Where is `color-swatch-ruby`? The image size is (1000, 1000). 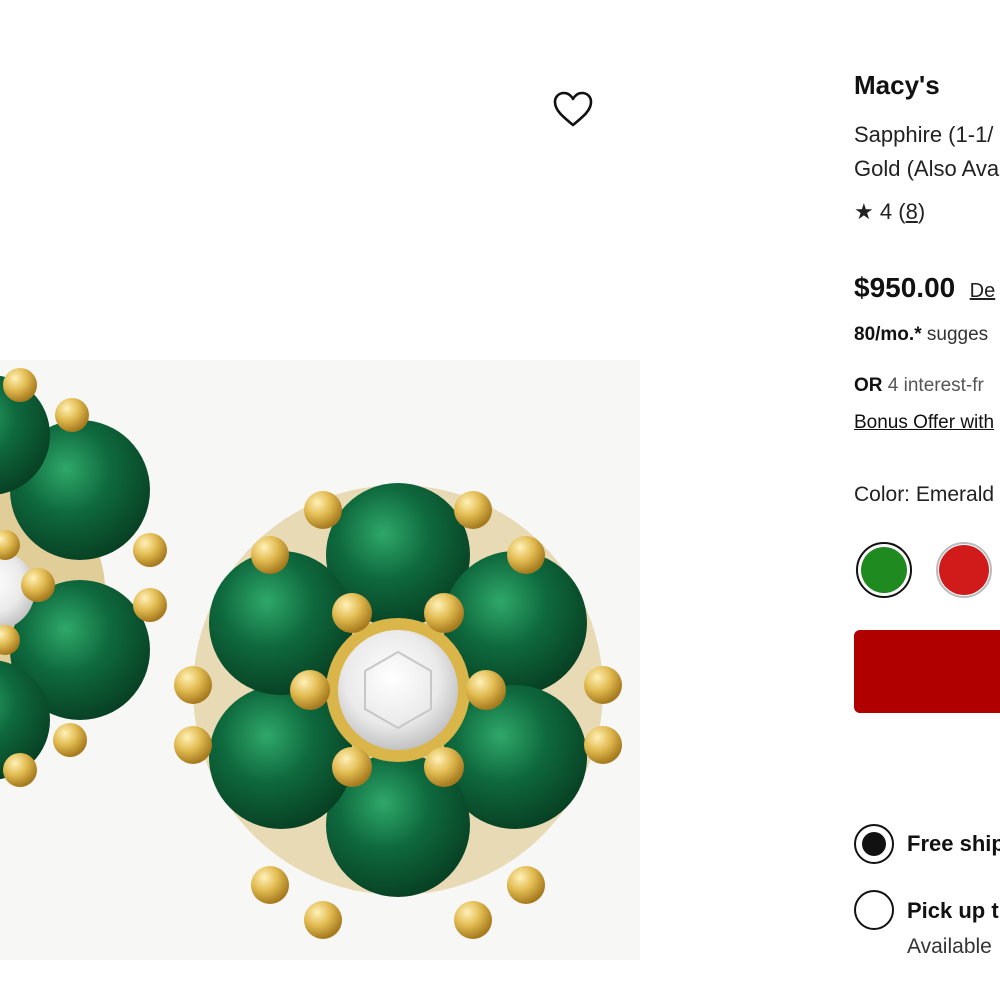 color-swatch-ruby is located at coordinates (964, 570).